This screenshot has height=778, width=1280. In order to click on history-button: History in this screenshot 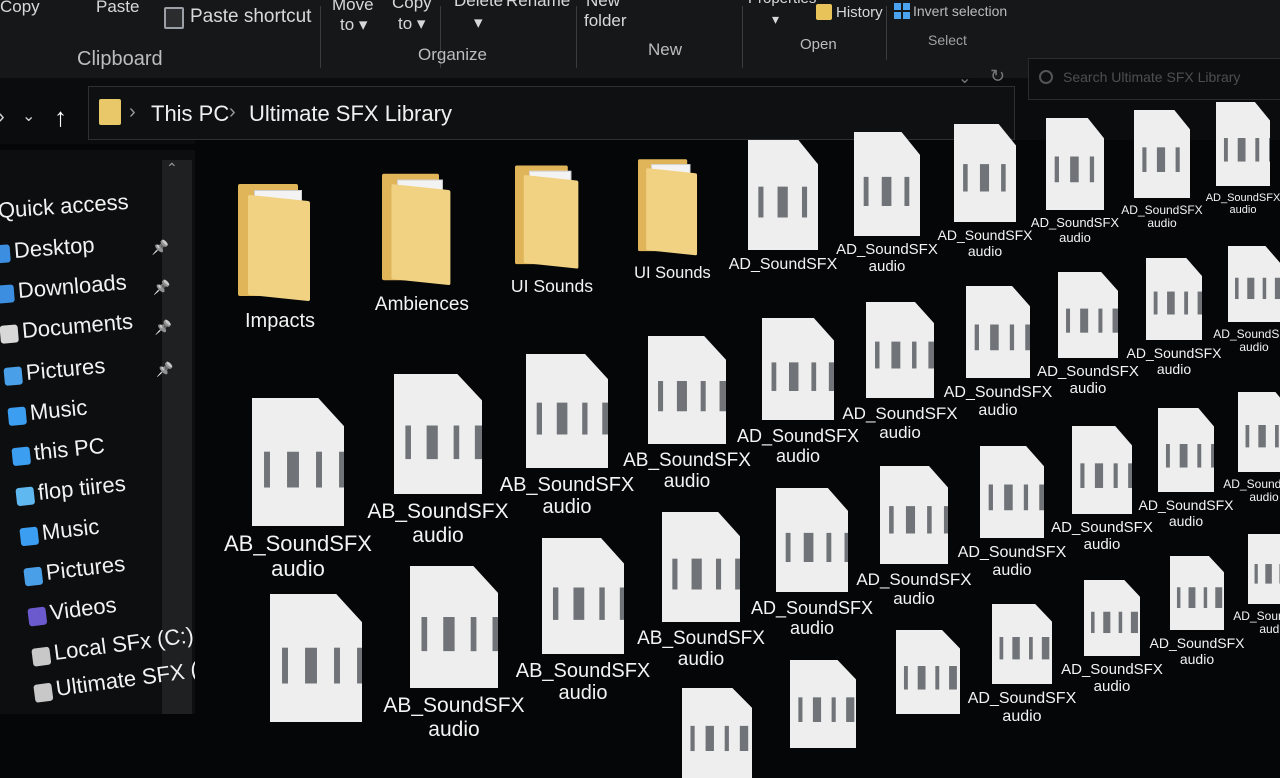, I will do `click(859, 13)`.